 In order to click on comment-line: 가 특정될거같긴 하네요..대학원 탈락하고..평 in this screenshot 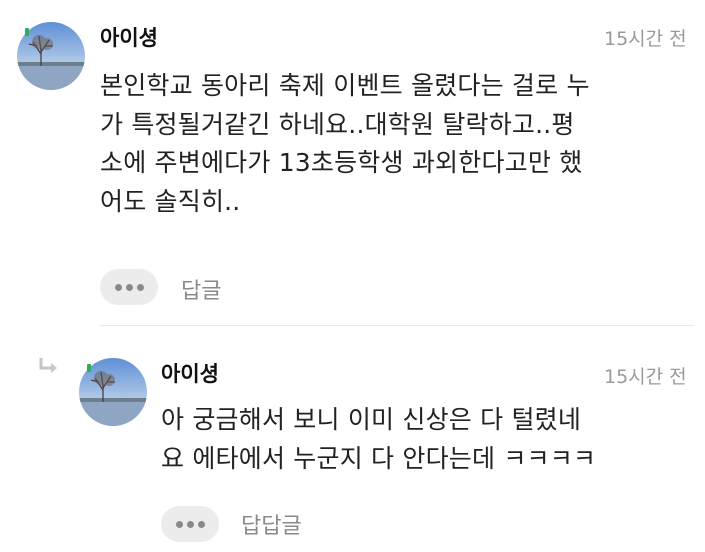, I will do `click(337, 124)`.